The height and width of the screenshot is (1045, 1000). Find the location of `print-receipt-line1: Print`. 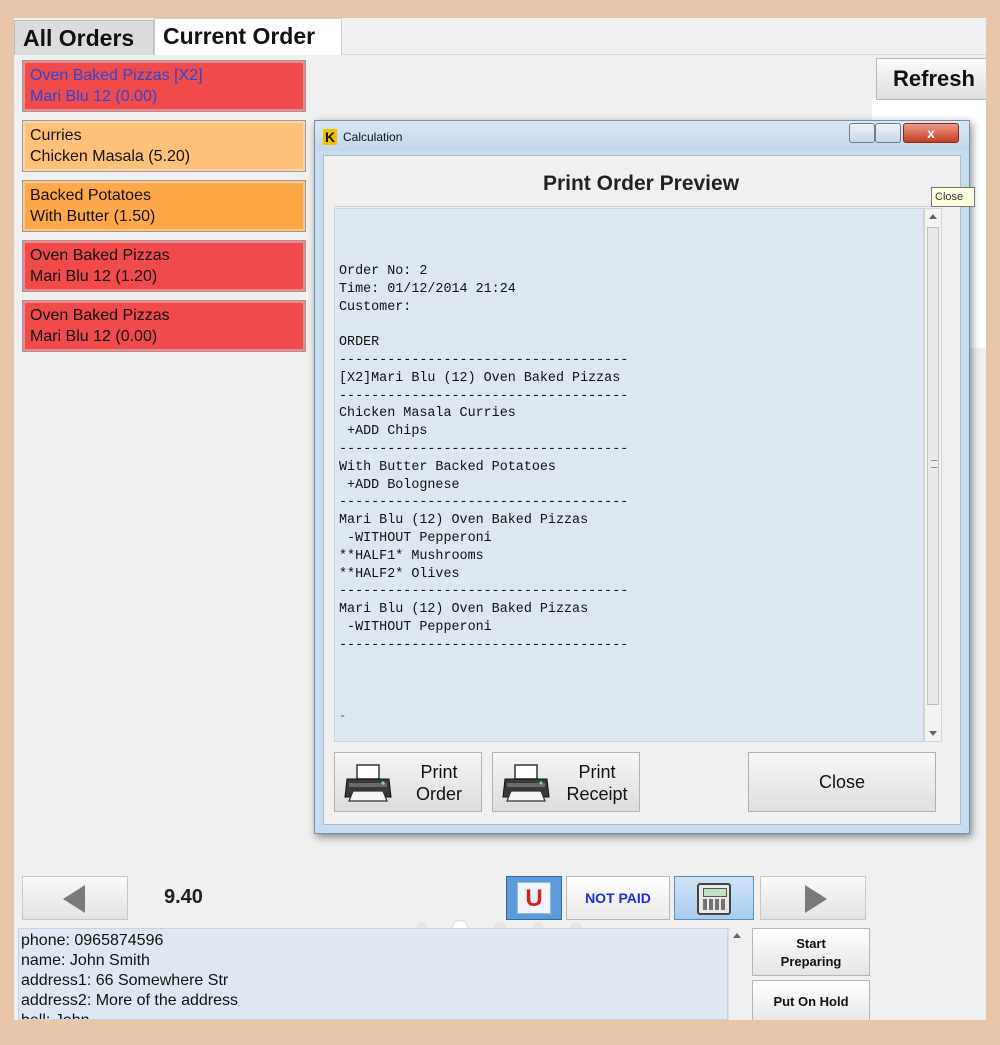

print-receipt-line1: Print is located at coordinates (597, 772).